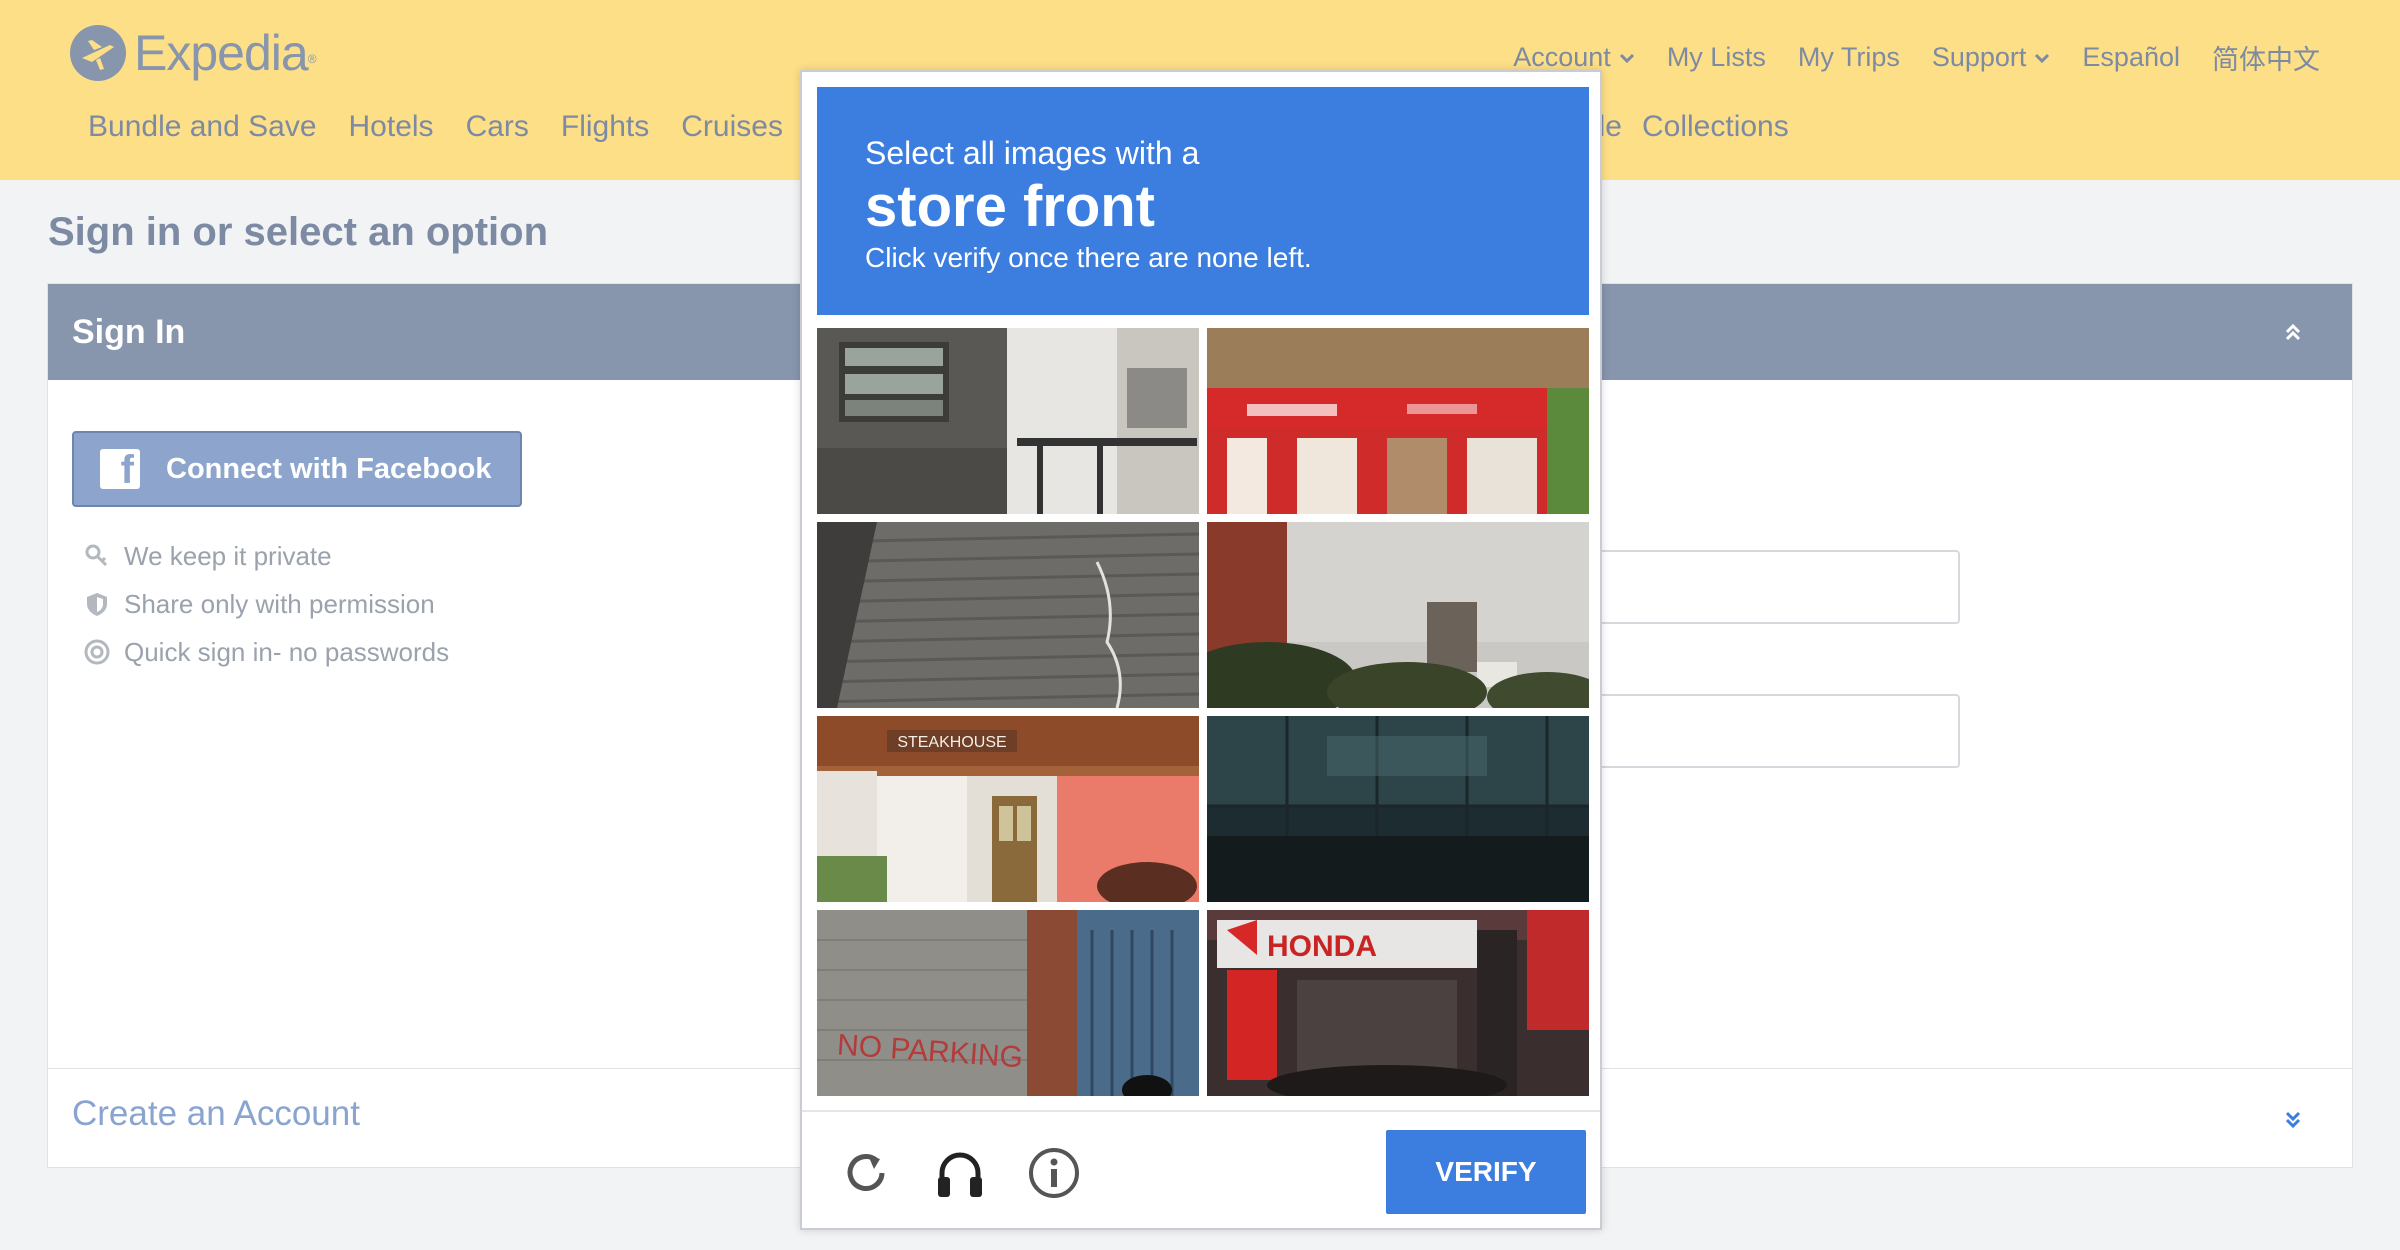 This screenshot has width=2400, height=1250. Describe the element at coordinates (279, 603) in the screenshot. I see `perk-label: Share only with permission` at that location.